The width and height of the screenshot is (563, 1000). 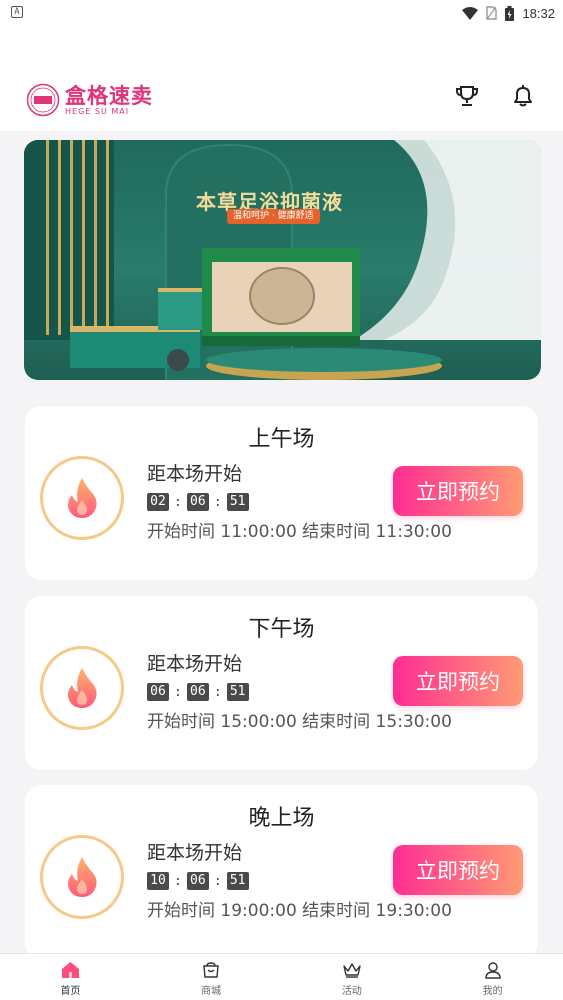 What do you see at coordinates (70, 970) in the screenshot?
I see `home-icon` at bounding box center [70, 970].